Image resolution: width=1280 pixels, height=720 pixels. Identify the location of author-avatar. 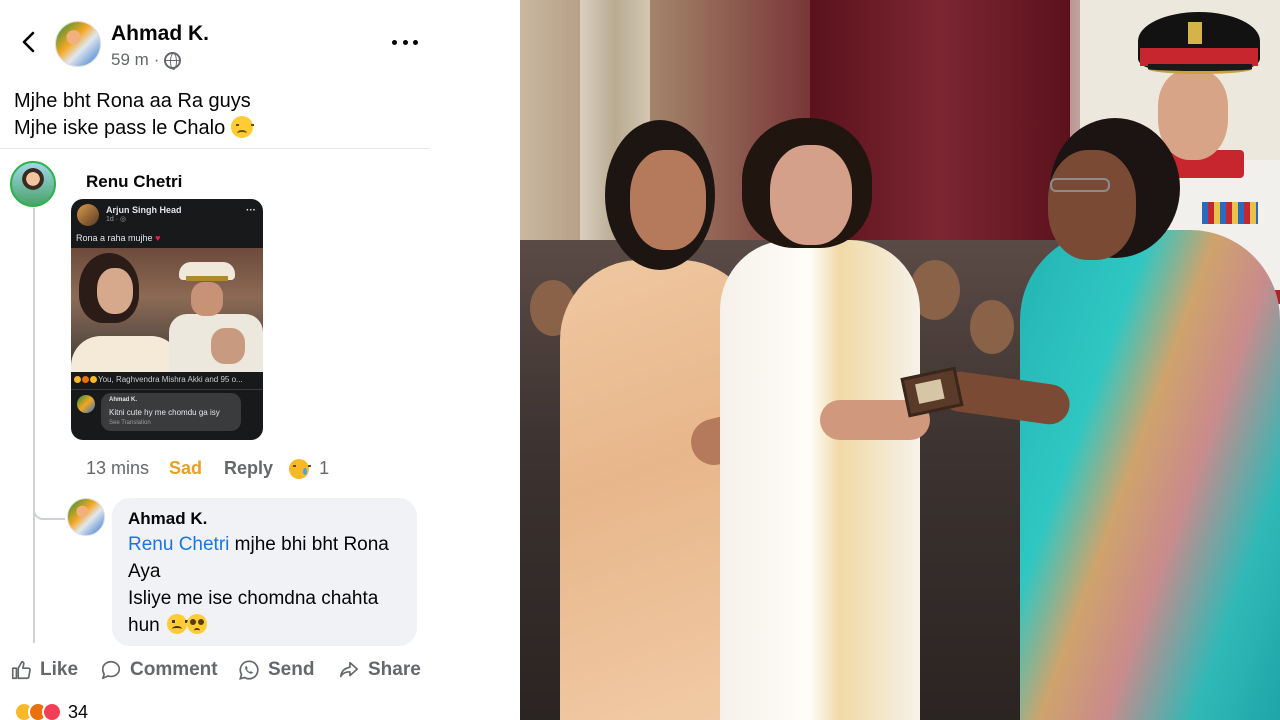
(78, 44).